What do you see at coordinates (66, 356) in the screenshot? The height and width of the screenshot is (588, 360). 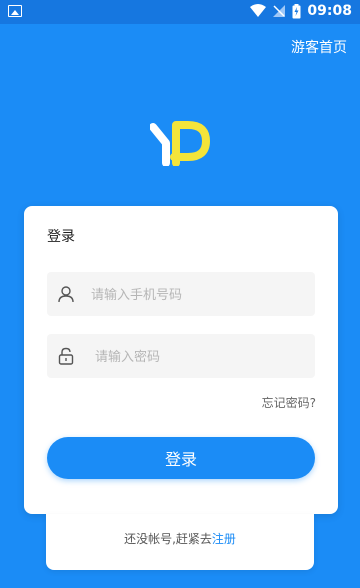 I see `lock-icon` at bounding box center [66, 356].